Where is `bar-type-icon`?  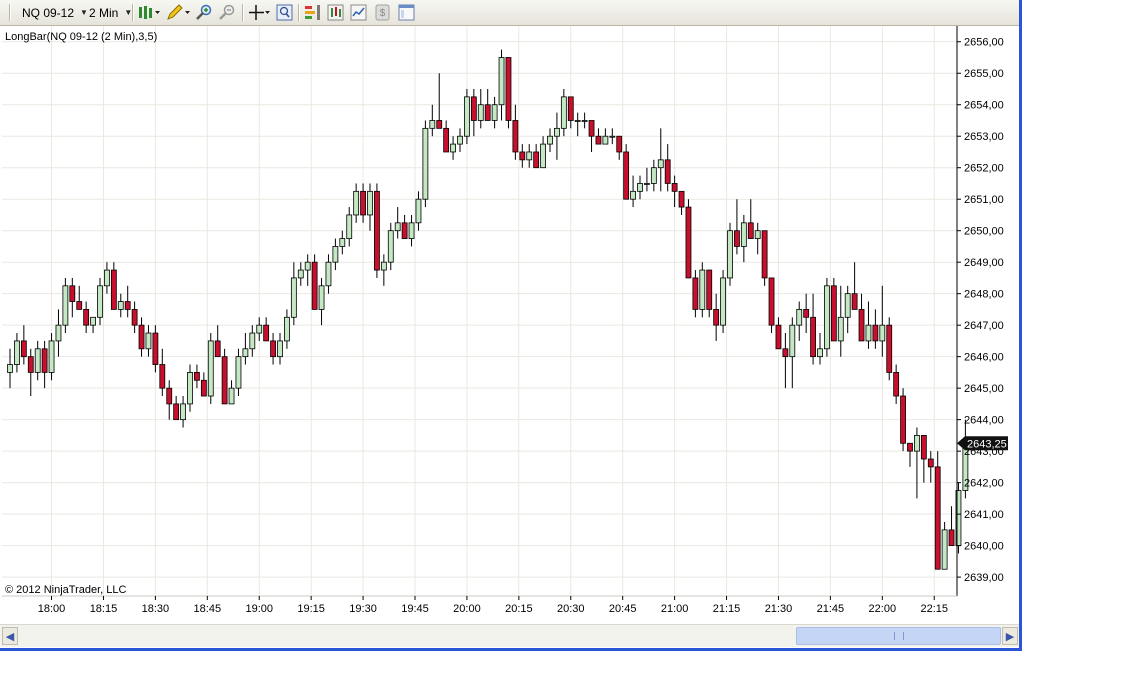
bar-type-icon is located at coordinates (149, 12).